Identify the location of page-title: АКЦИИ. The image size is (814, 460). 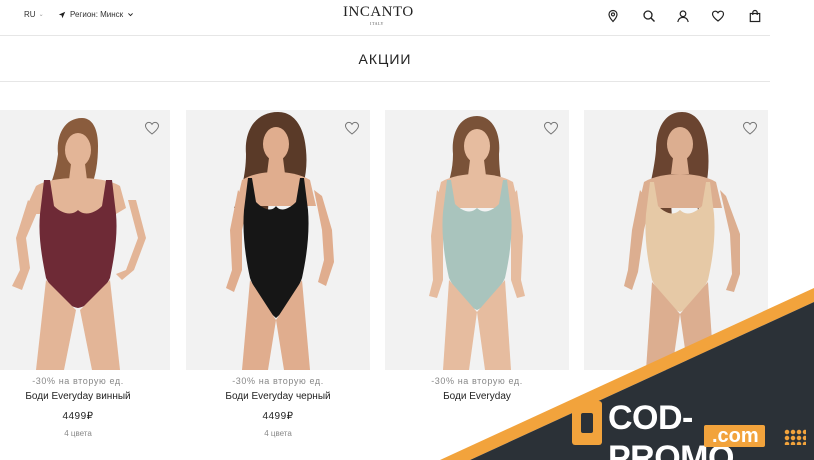
(385, 59).